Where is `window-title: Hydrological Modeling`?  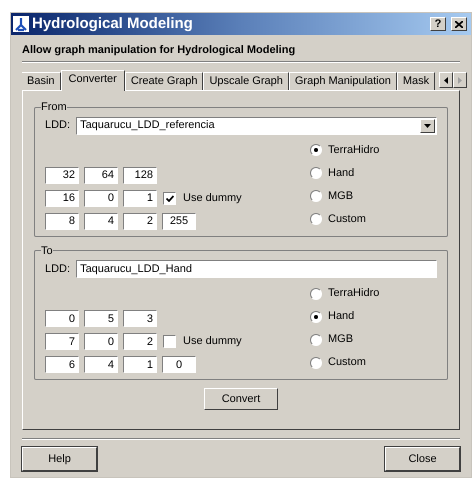 window-title: Hydrological Modeling is located at coordinates (113, 24).